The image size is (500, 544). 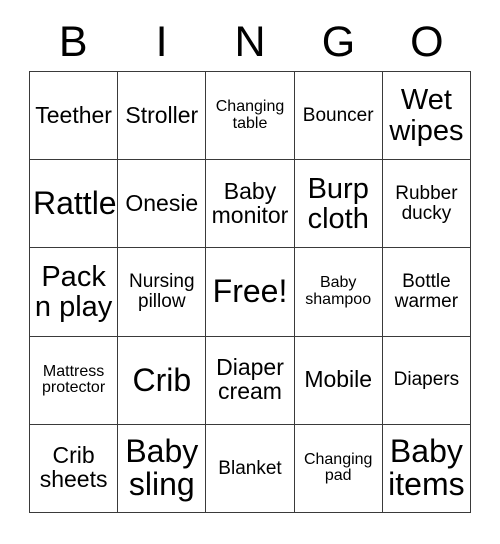 I want to click on bingo-cell: Onesie, so click(x=162, y=204).